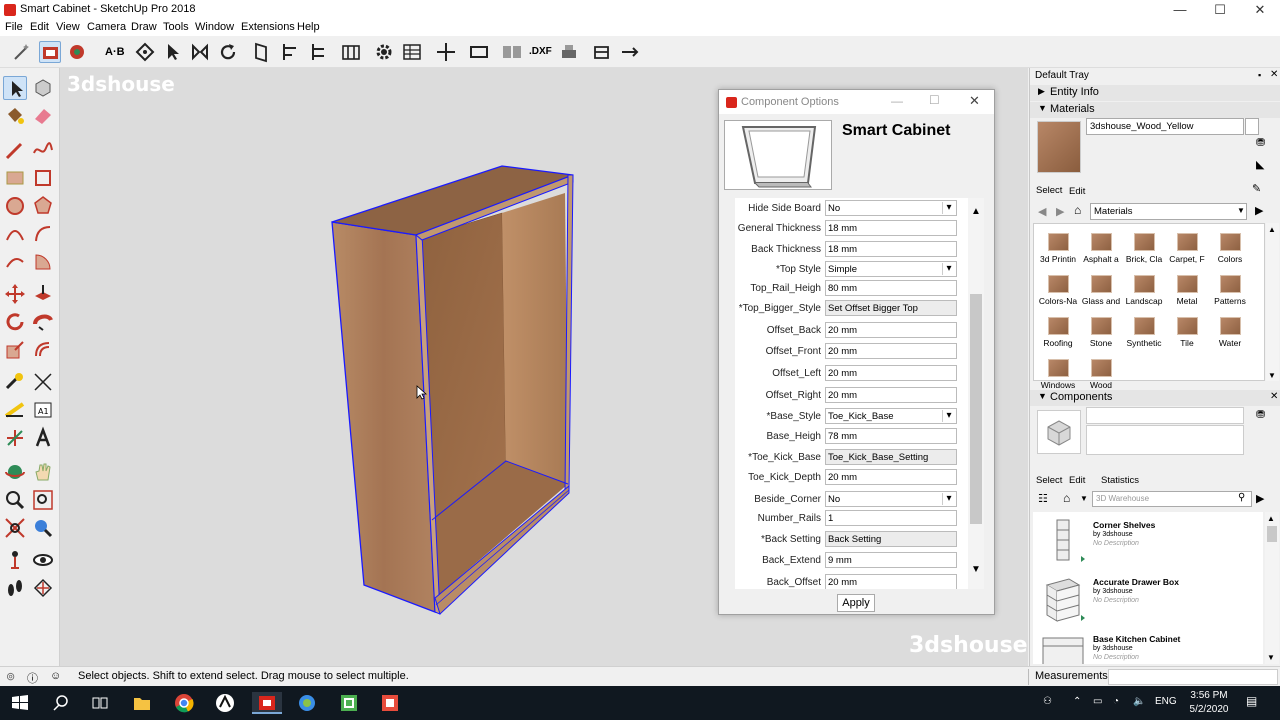 This screenshot has width=1280, height=720. I want to click on components-tab-statistics: Statistics, so click(1120, 480).